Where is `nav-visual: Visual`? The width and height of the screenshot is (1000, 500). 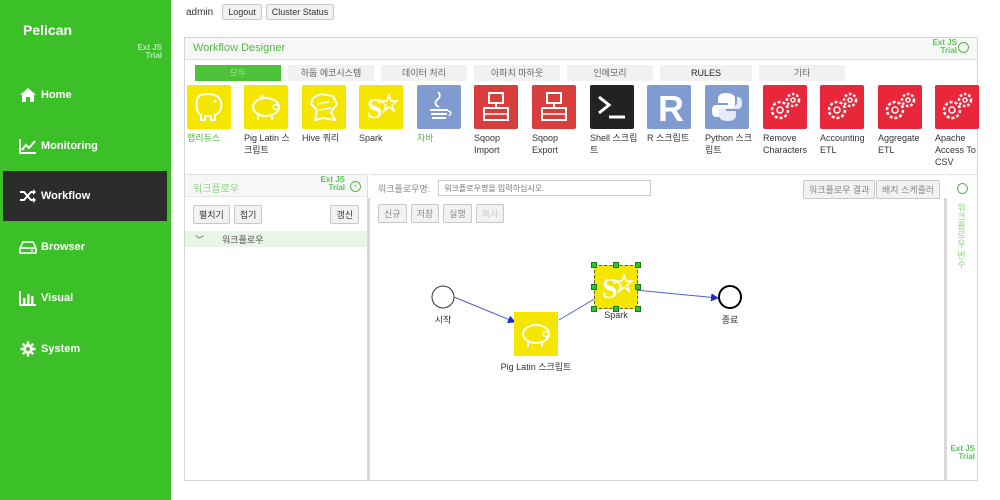
nav-visual: Visual is located at coordinates (85, 298).